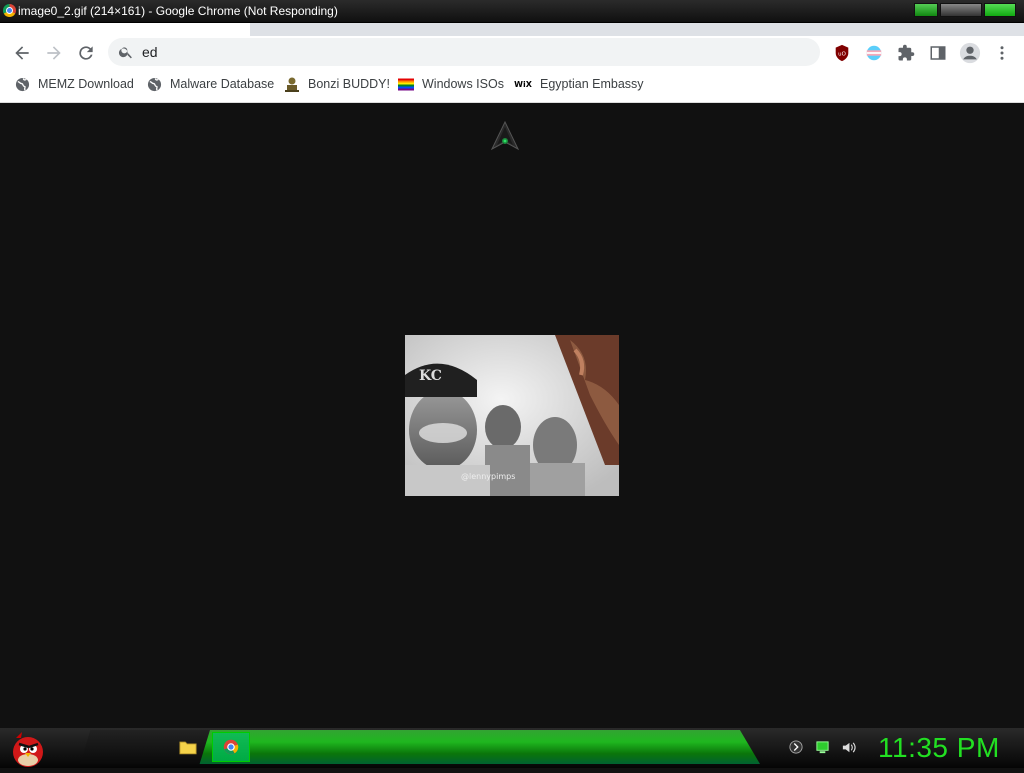 The width and height of the screenshot is (1024, 773). What do you see at coordinates (512, 748) in the screenshot?
I see `taskbar: 11:35 PM` at bounding box center [512, 748].